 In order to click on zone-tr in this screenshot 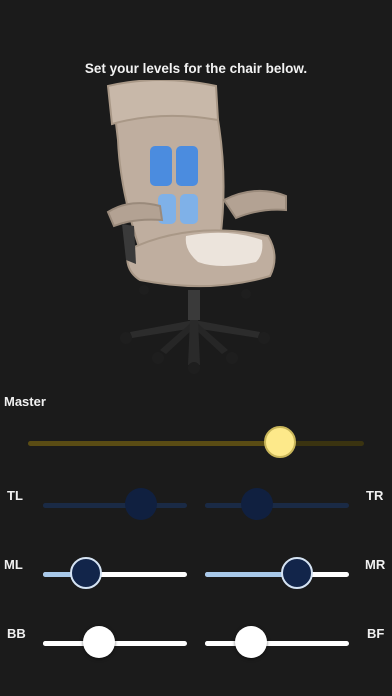, I will do `click(187, 166)`.